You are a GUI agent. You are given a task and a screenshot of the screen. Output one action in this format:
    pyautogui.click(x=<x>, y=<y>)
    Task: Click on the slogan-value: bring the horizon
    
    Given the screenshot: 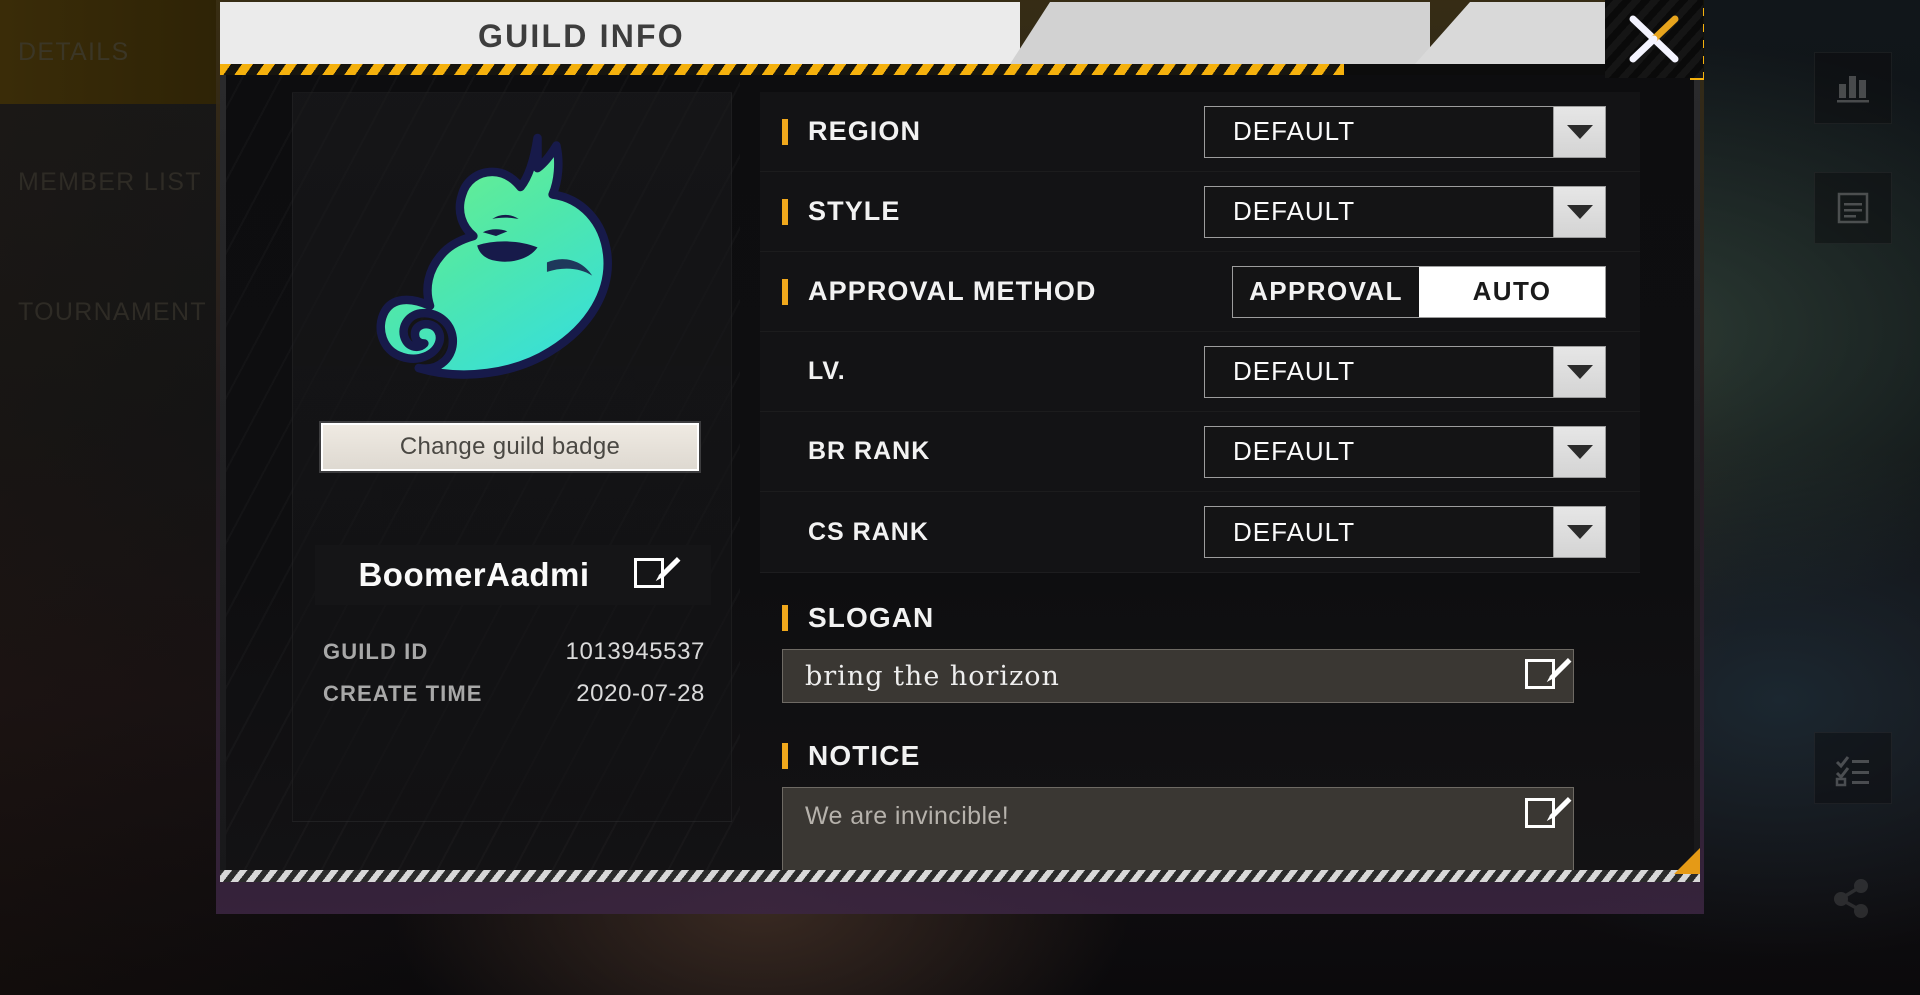 What is the action you would take?
    pyautogui.click(x=932, y=676)
    